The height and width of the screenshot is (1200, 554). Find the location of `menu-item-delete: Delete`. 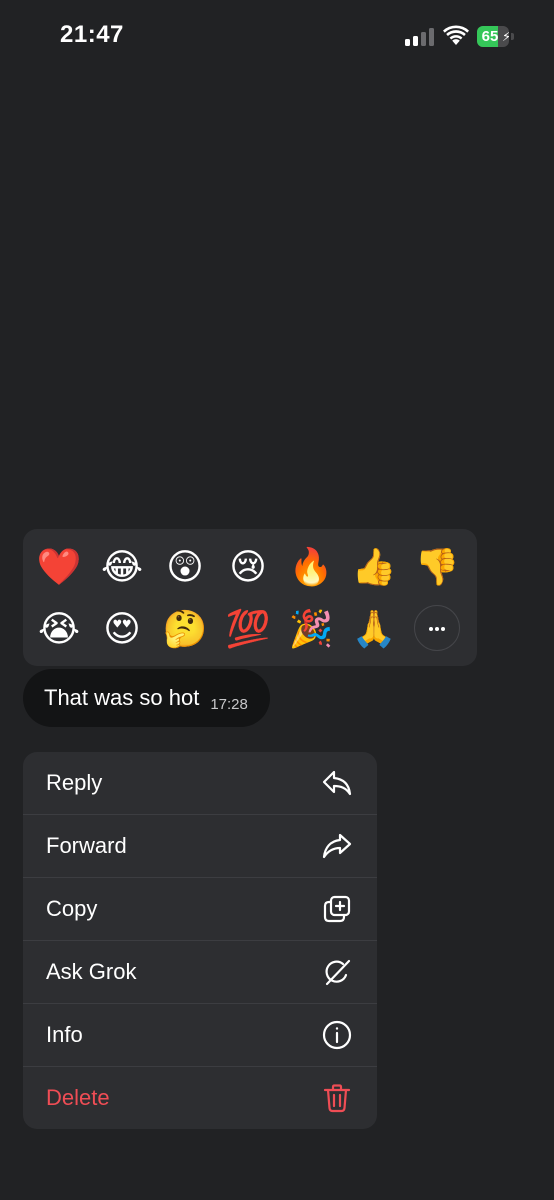

menu-item-delete: Delete is located at coordinates (200, 1097).